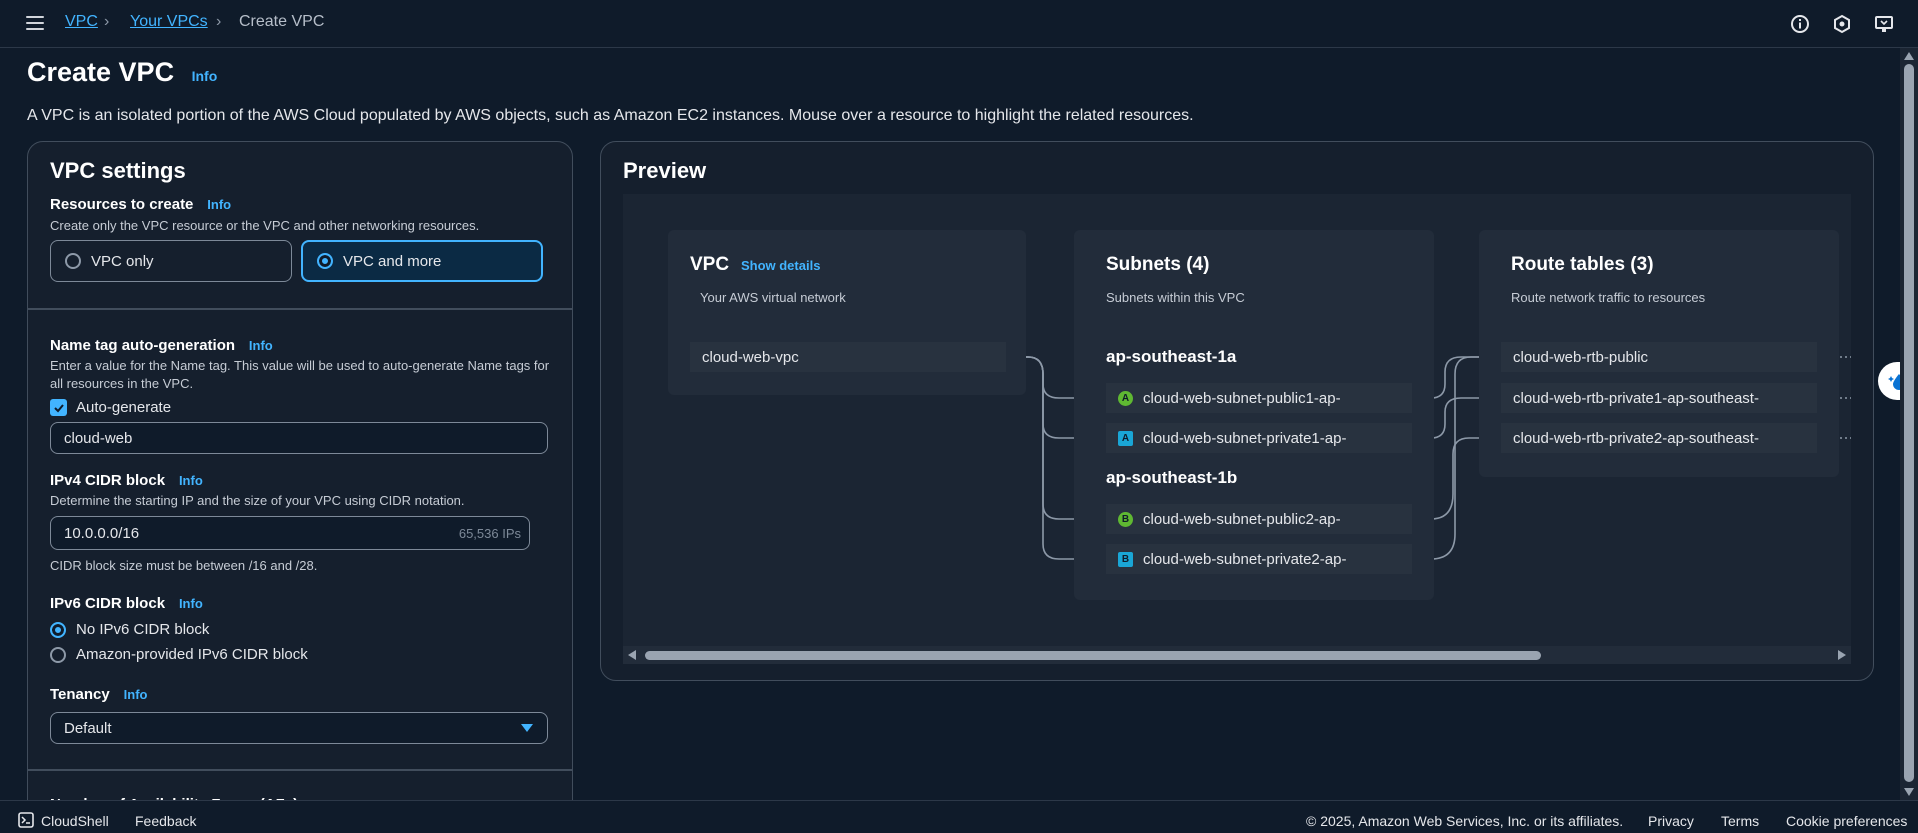 This screenshot has width=1918, height=833. I want to click on route-table-name: cloud-web-rtb-public, so click(1581, 357).